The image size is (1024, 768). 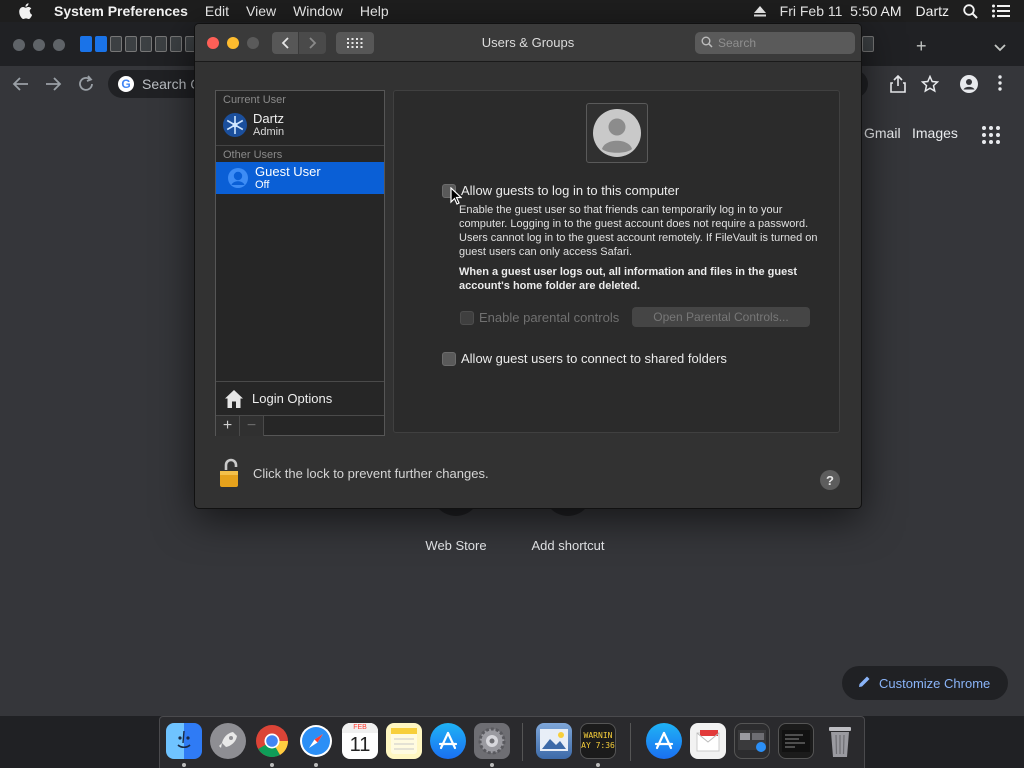 What do you see at coordinates (930, 85) in the screenshot?
I see `bookmark-star-icon` at bounding box center [930, 85].